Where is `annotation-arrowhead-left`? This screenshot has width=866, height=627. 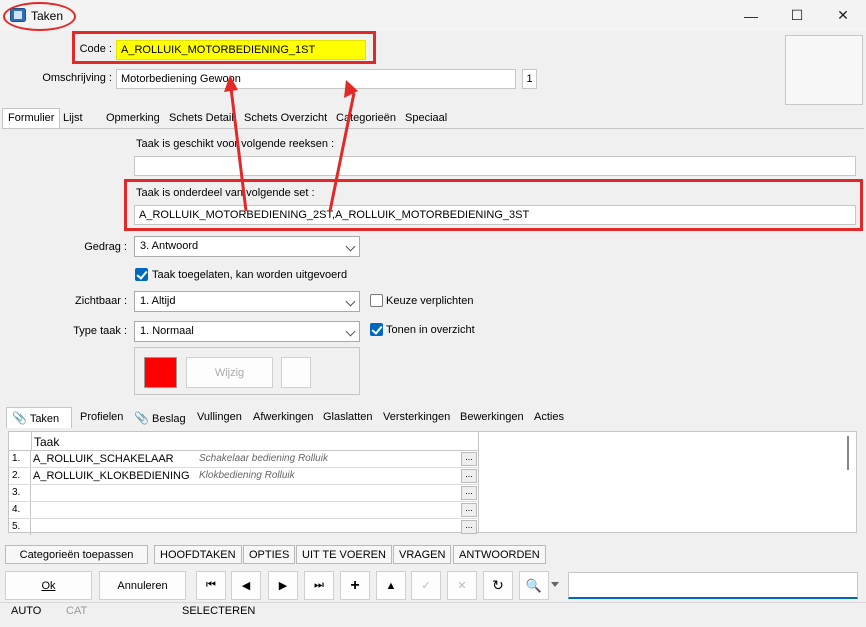 annotation-arrowhead-left is located at coordinates (231, 83).